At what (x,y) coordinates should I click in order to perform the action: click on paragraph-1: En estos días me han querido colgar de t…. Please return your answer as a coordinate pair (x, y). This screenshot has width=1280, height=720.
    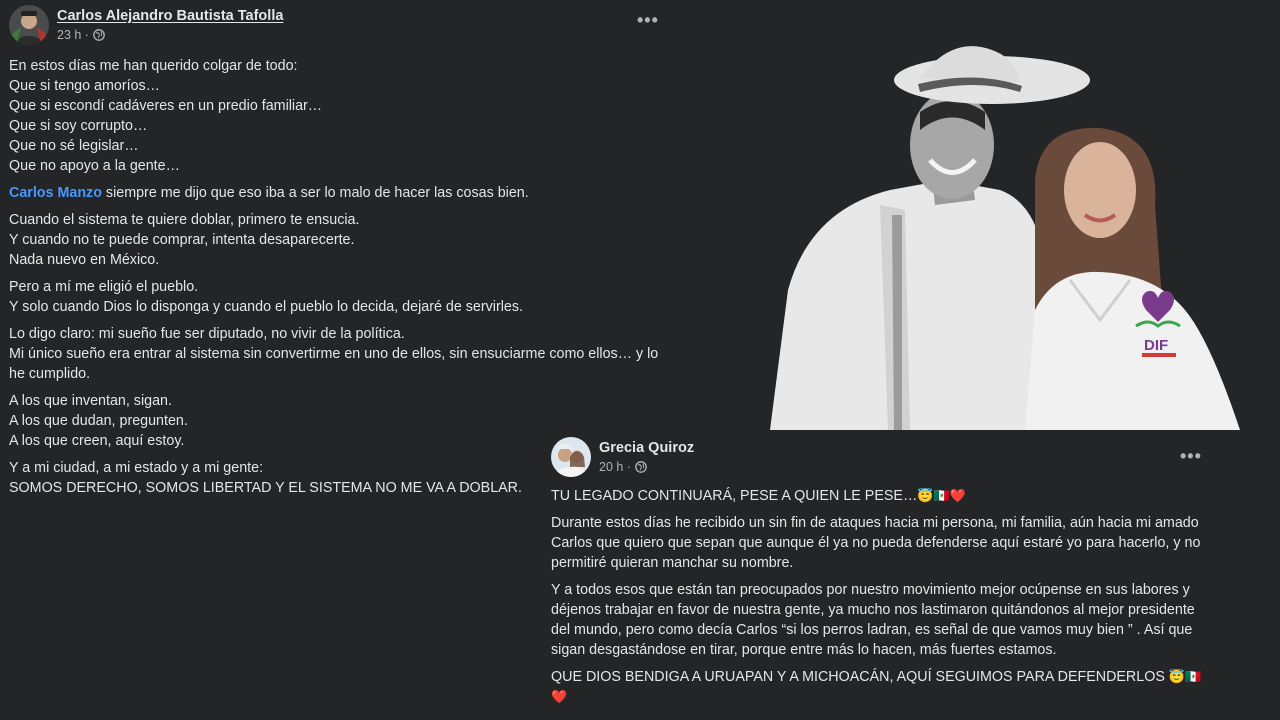
    Looking at the image, I should click on (166, 116).